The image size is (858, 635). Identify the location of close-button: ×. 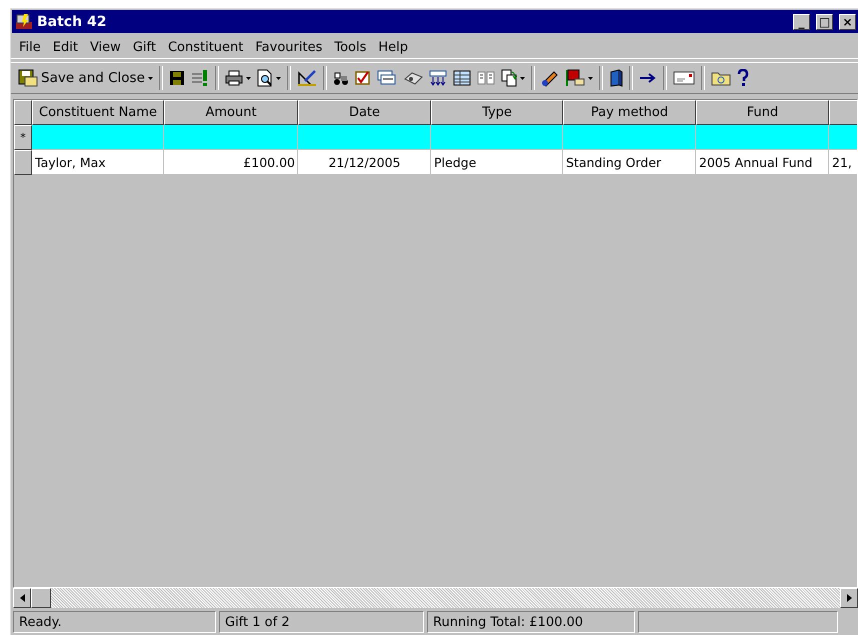
(847, 22).